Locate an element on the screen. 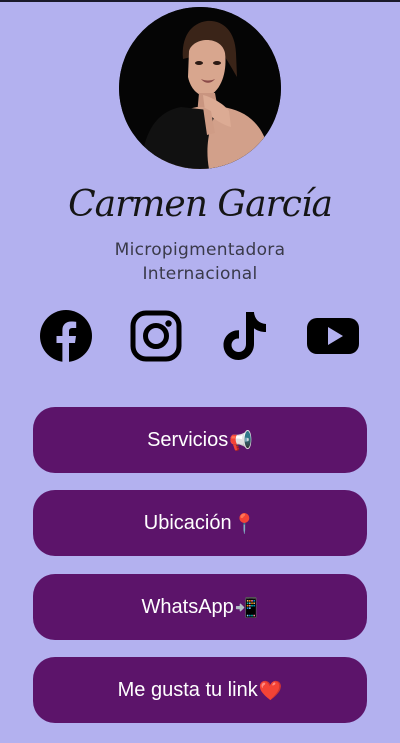 Image resolution: width=400 pixels, height=743 pixels. subtitle-line-2: Internacional is located at coordinates (200, 274).